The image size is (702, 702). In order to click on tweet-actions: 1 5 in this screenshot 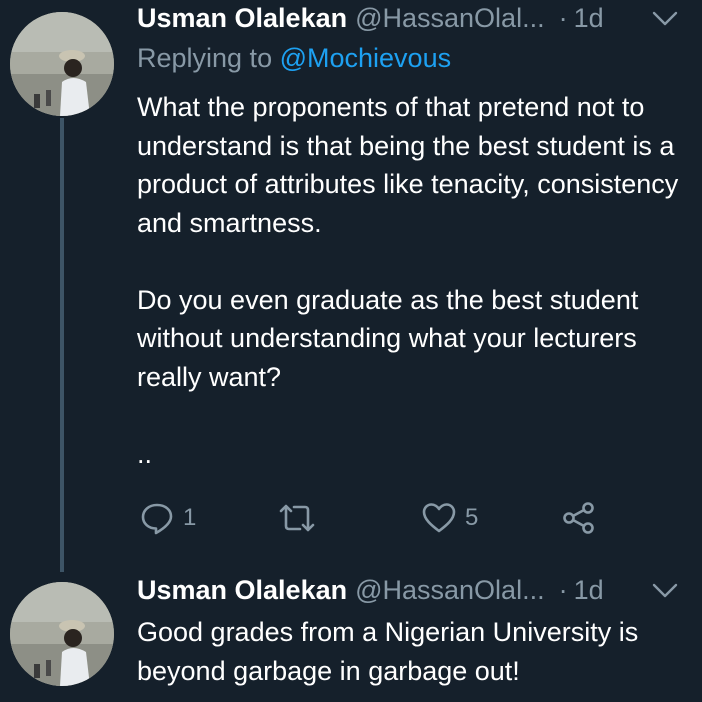, I will do `click(372, 518)`.